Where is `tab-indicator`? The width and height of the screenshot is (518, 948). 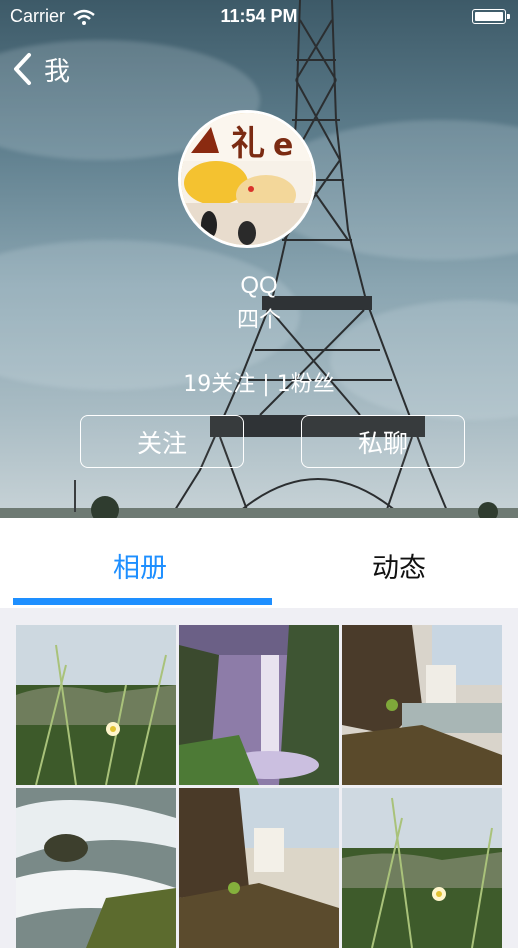 tab-indicator is located at coordinates (142, 601).